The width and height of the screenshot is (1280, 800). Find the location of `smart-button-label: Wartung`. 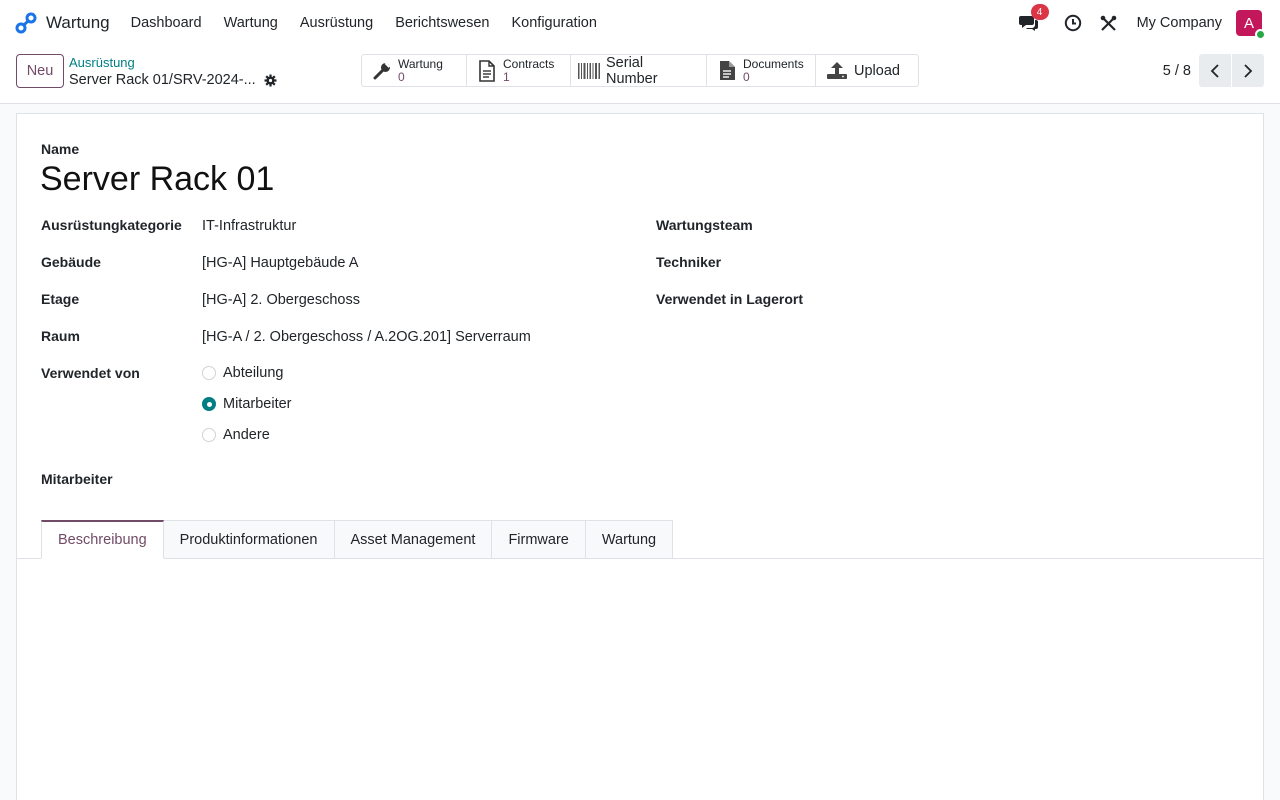

smart-button-label: Wartung is located at coordinates (420, 63).